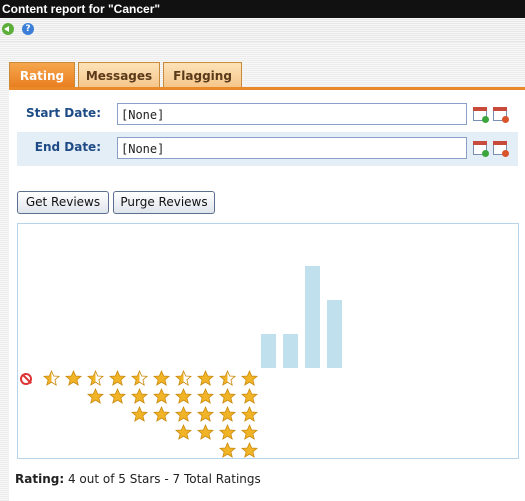 This screenshot has height=501, width=525. What do you see at coordinates (67, 147) in the screenshot?
I see `end-date-label: End Date:` at bounding box center [67, 147].